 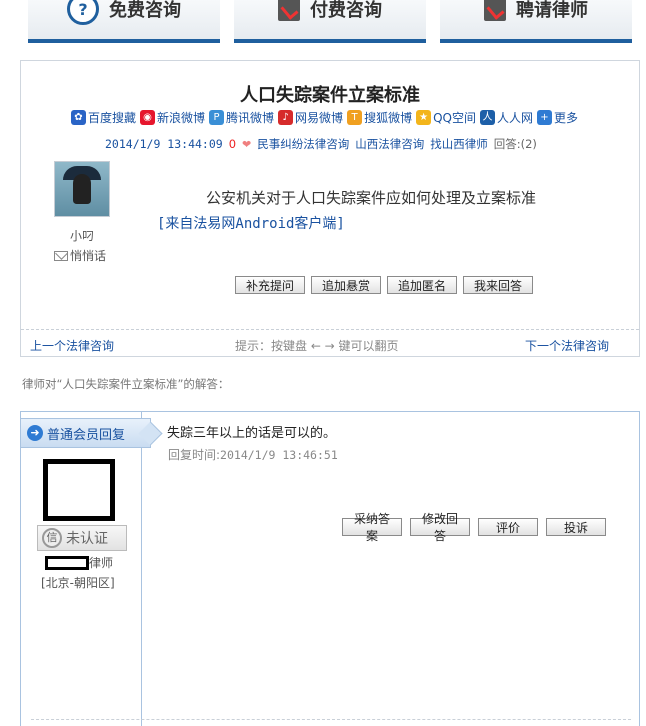 I want to click on edit-answer-button: 修改回答, so click(x=440, y=527).